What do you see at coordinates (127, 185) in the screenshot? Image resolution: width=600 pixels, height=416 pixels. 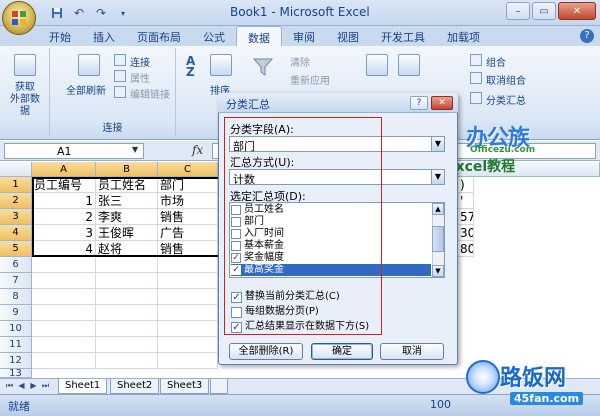 I see `cell-b1: 员工姓名` at bounding box center [127, 185].